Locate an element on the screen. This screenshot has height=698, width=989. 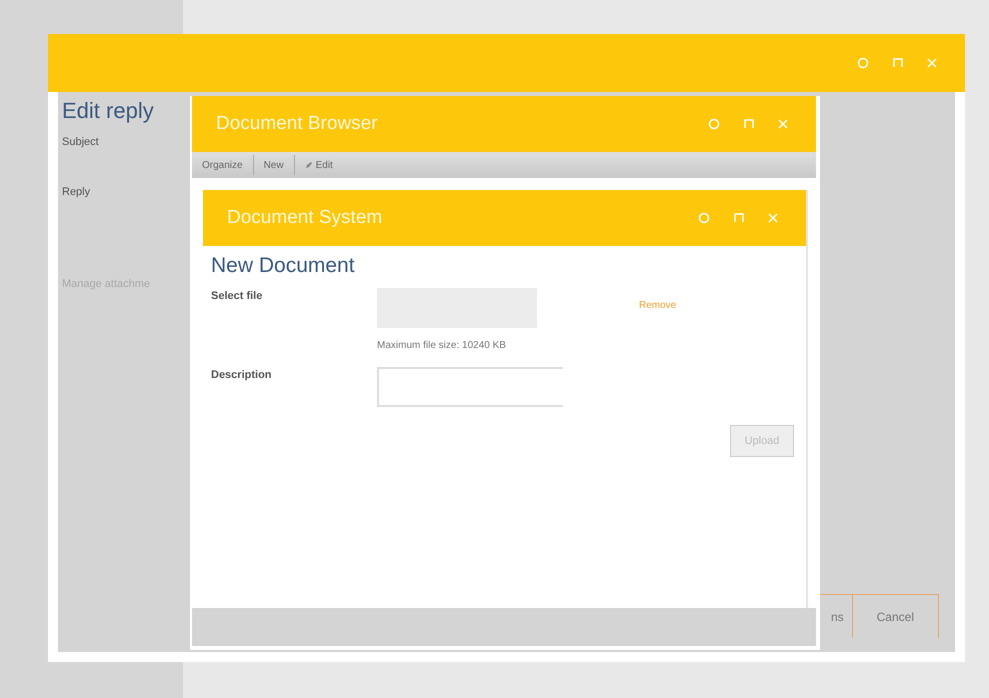
footer-button: Cancel is located at coordinates (895, 616).